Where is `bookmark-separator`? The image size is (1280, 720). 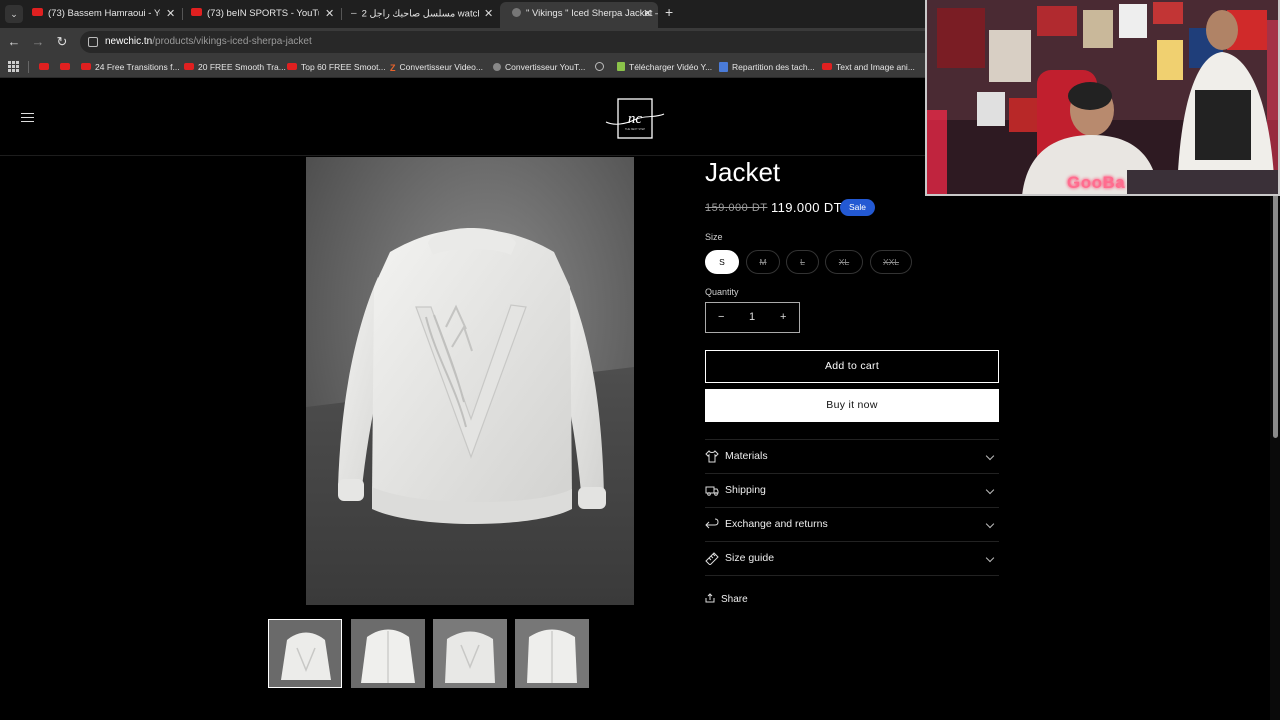
bookmark-separator is located at coordinates (28, 67).